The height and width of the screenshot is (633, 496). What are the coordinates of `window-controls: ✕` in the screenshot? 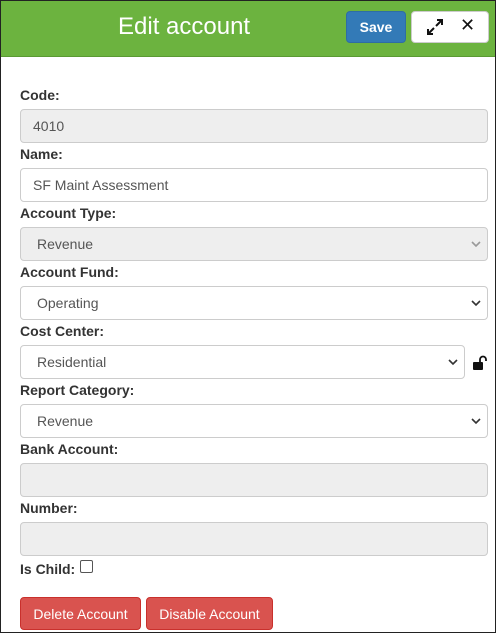 It's located at (450, 27).